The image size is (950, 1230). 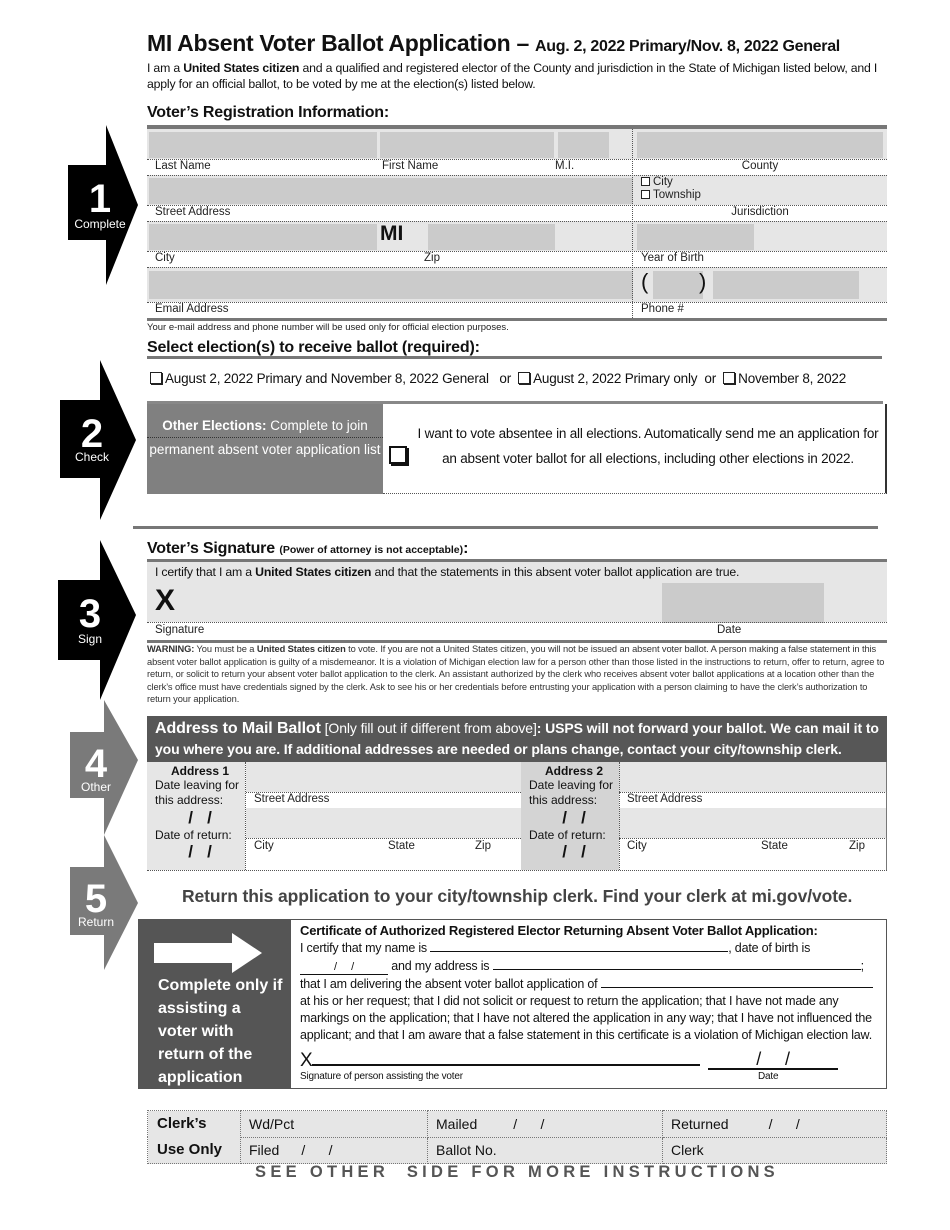 What do you see at coordinates (579, 945) in the screenshot?
I see `assistant-name-field` at bounding box center [579, 945].